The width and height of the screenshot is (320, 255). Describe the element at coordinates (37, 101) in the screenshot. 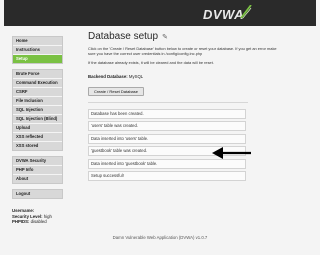

I see `sidebar-item-file-inclusion: File Inclusion` at that location.